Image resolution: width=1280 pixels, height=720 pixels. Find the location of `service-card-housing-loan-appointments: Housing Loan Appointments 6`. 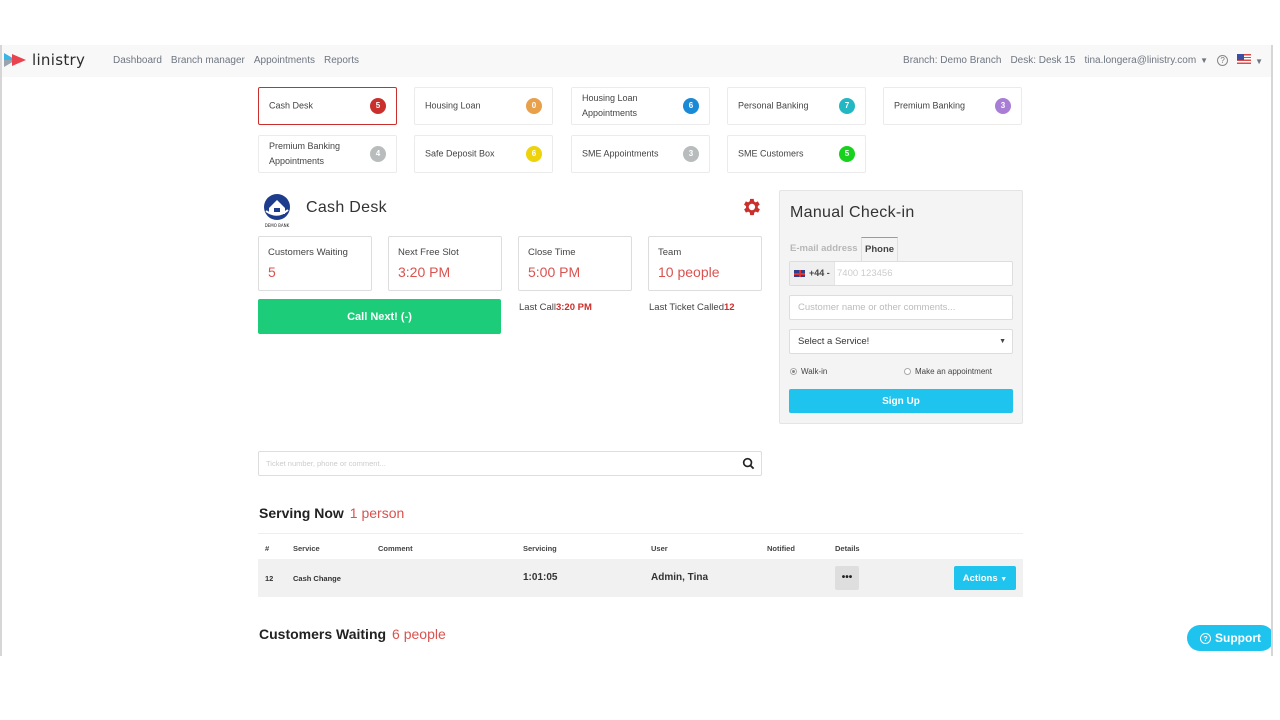

service-card-housing-loan-appointments: Housing Loan Appointments 6 is located at coordinates (640, 106).